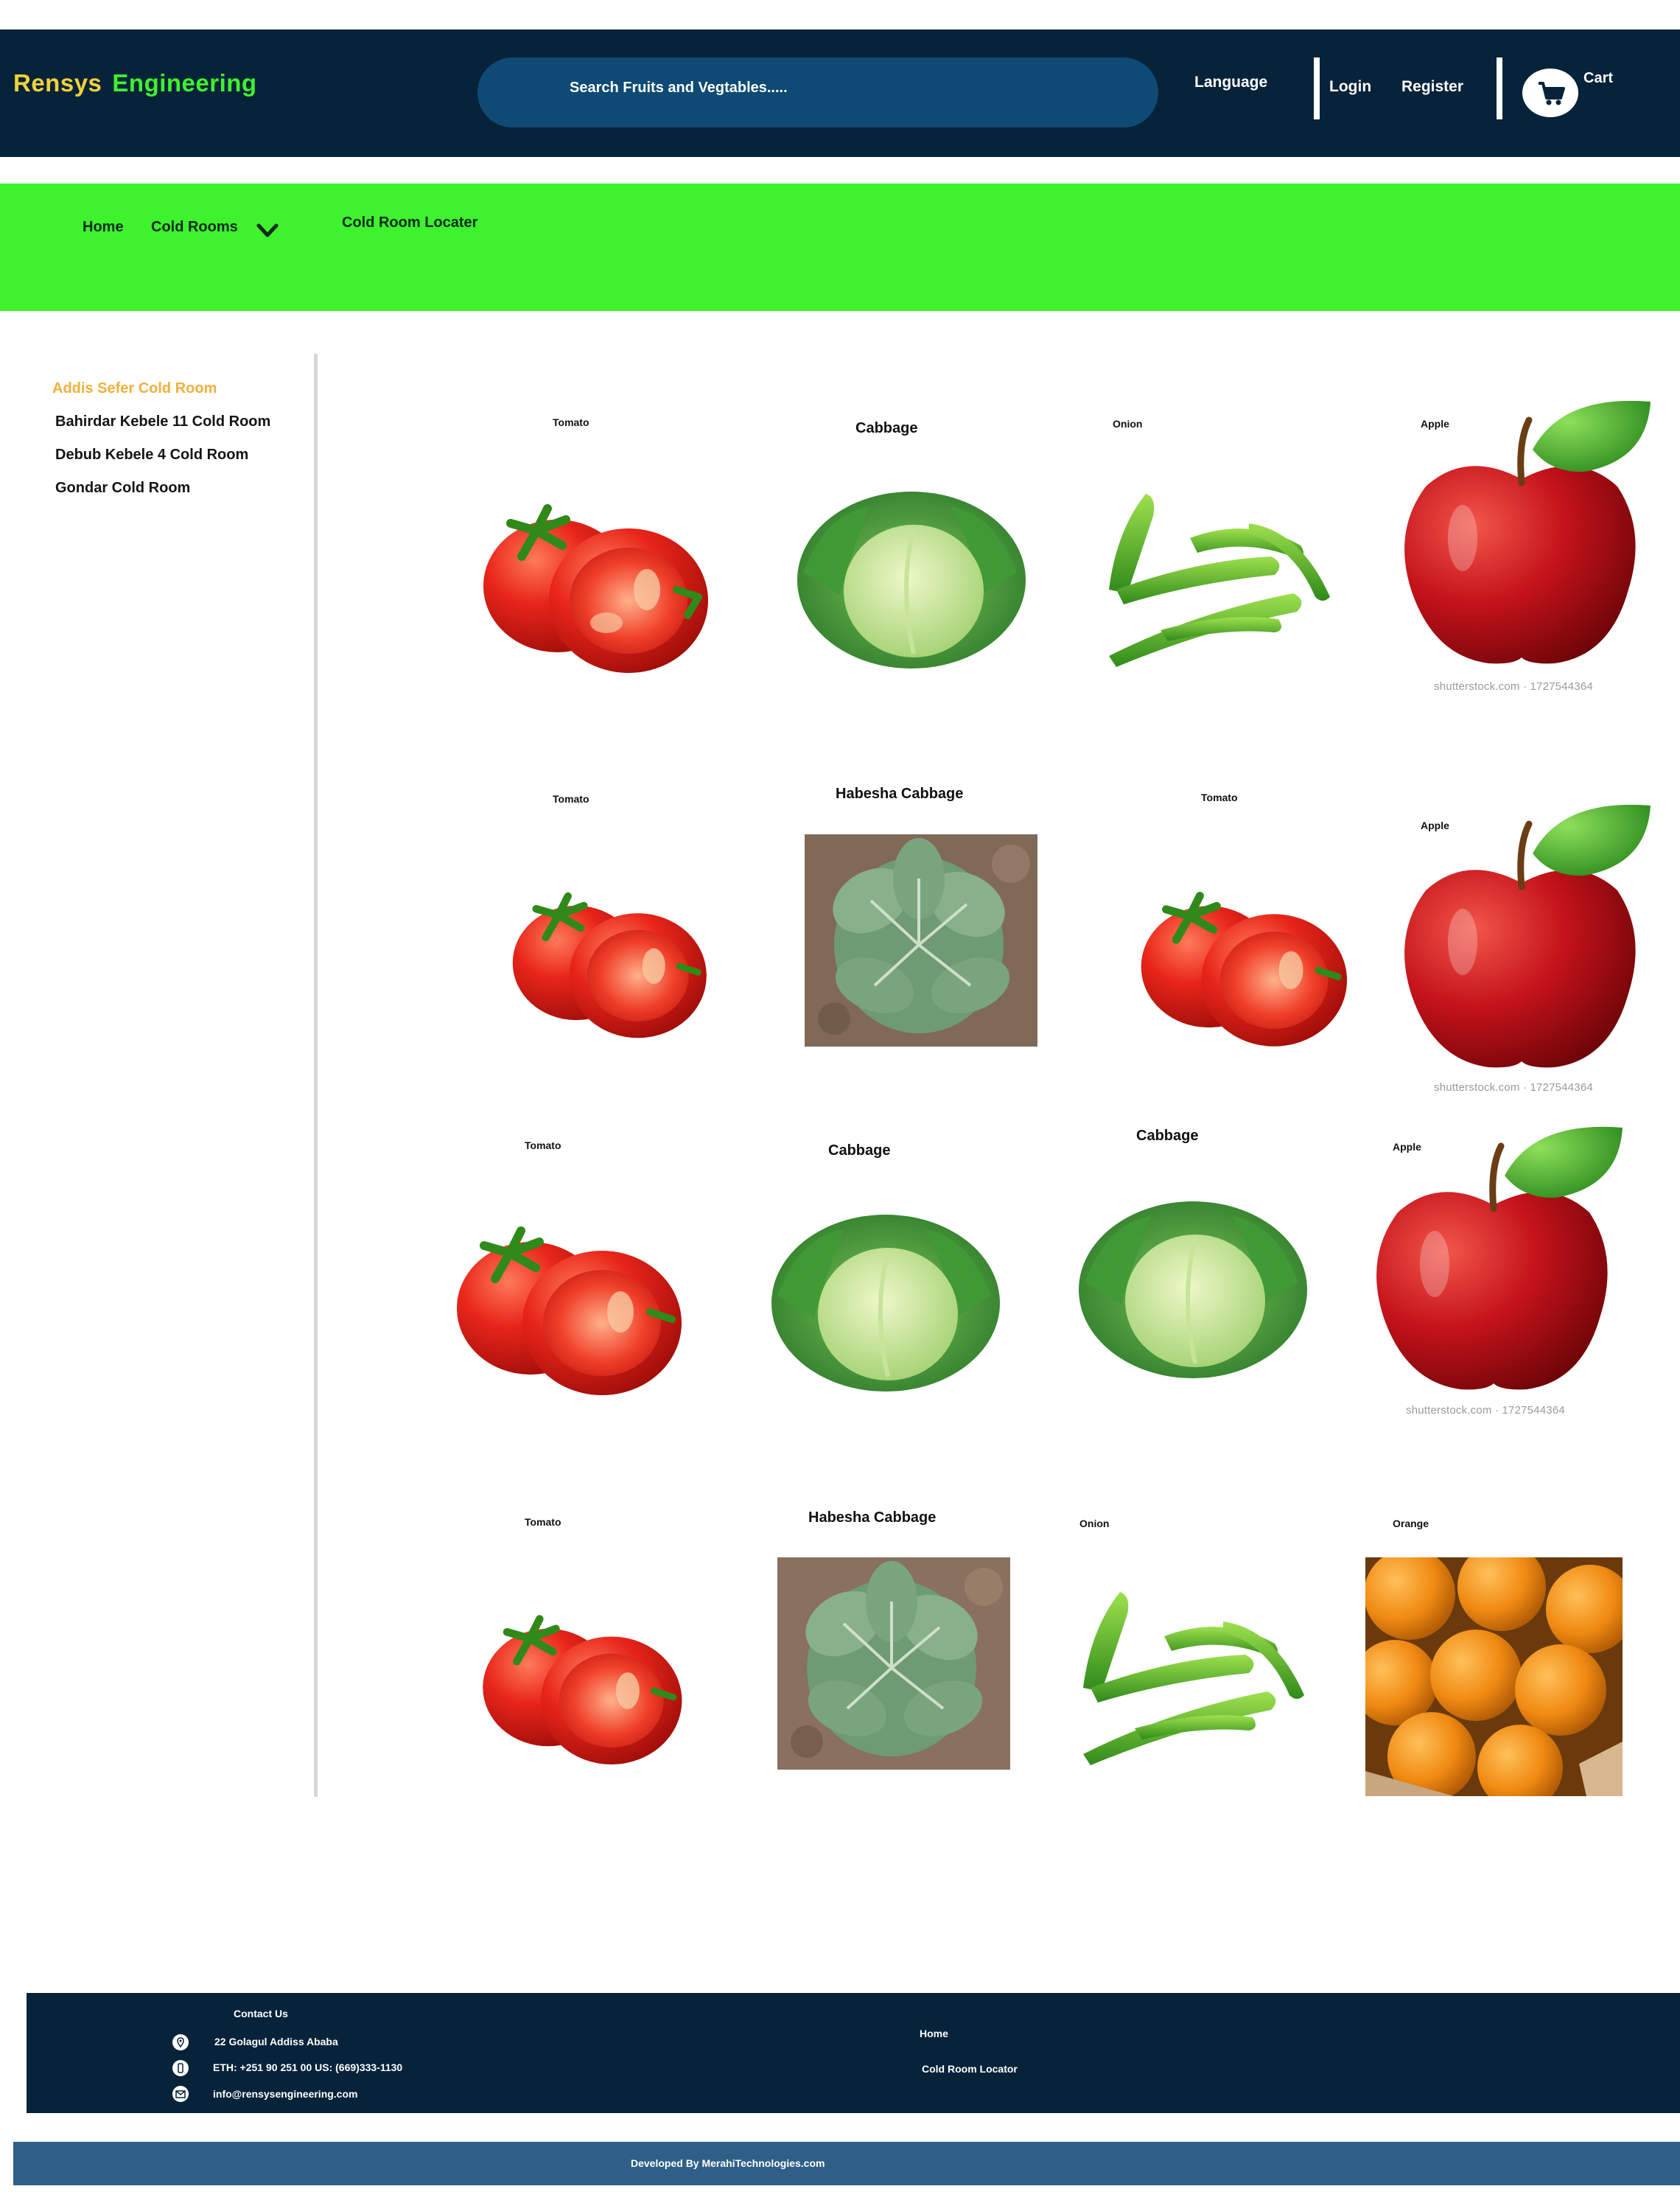 The width and height of the screenshot is (1680, 2203). I want to click on cart-label: Cart, so click(1598, 79).